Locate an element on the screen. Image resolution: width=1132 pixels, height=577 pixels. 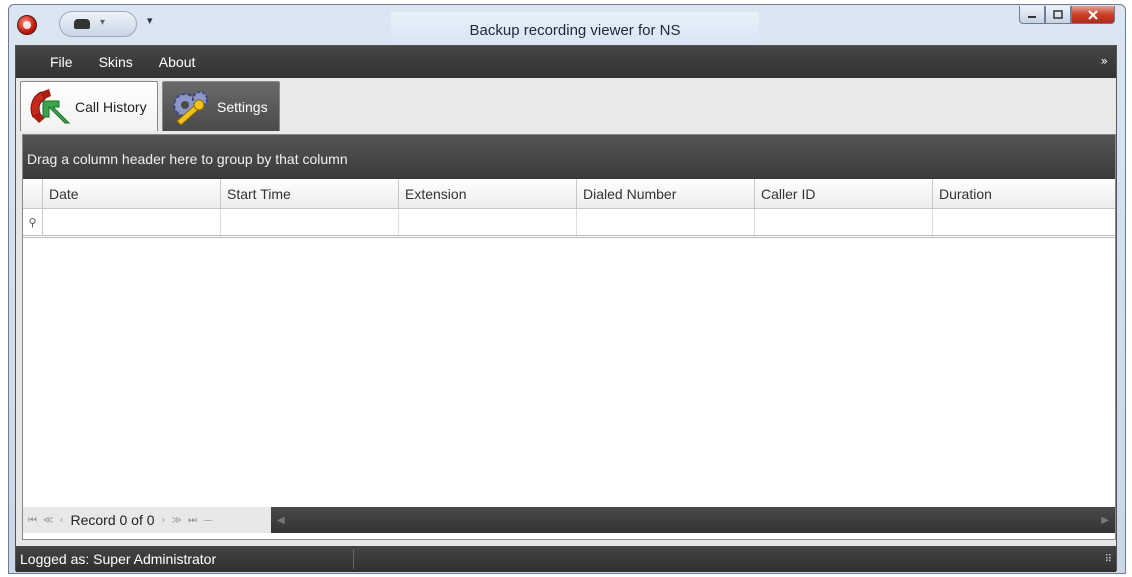
quick-access-toolbar: ▾ is located at coordinates (98, 24).